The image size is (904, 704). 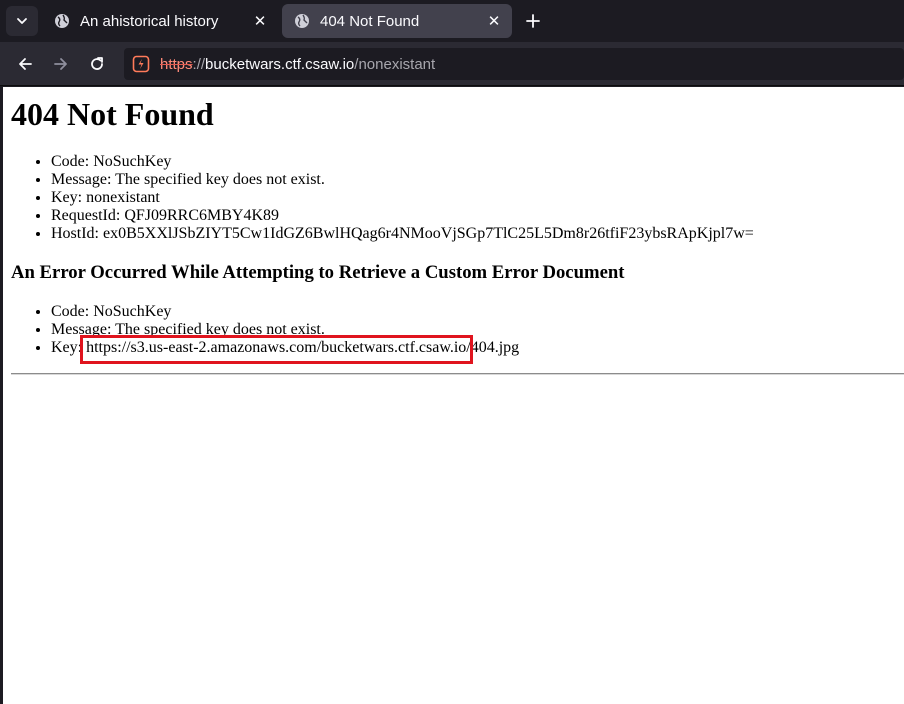 I want to click on plus-icon, so click(x=533, y=21).